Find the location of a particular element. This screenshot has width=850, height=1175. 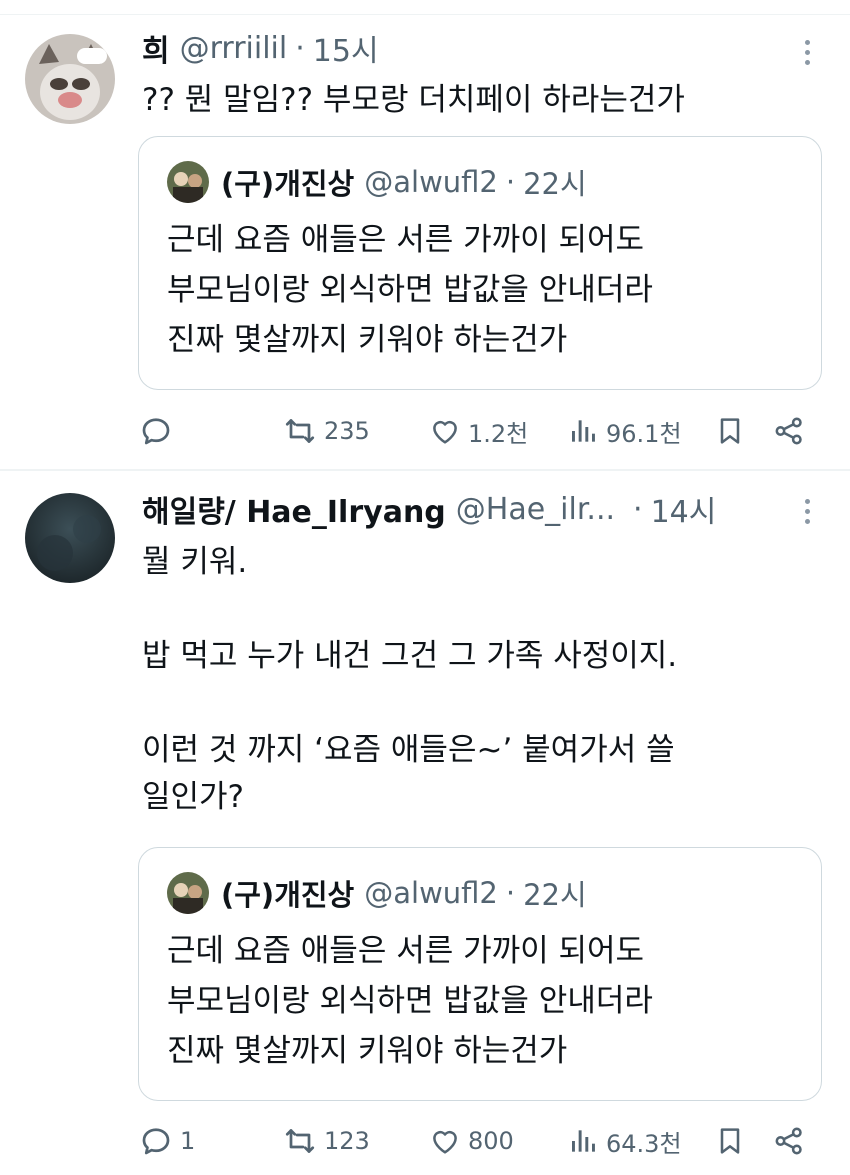

retweet-button: 235 is located at coordinates (326, 431).